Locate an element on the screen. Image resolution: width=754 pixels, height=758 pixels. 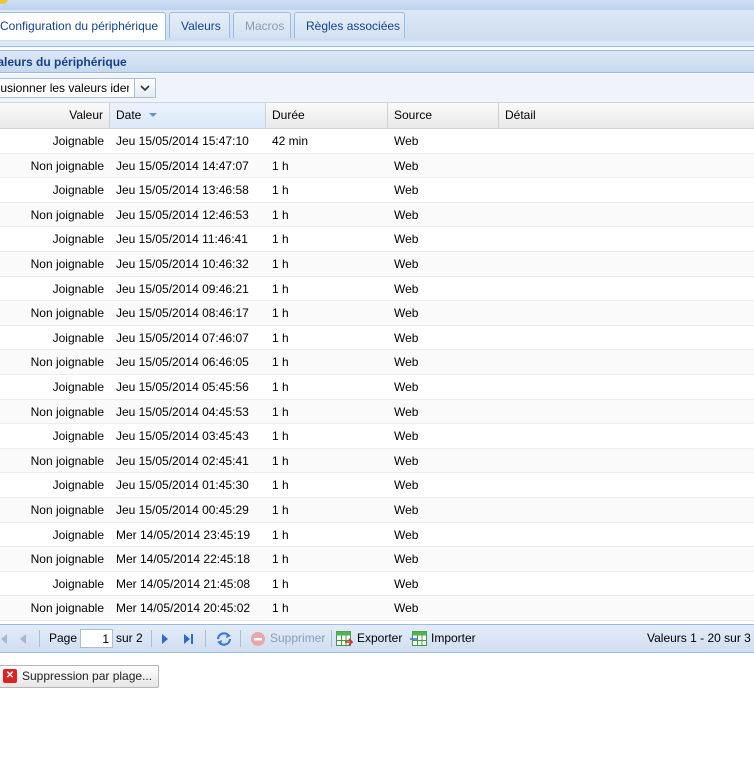
tab-configuration: Configuration du périphérique is located at coordinates (83, 26).